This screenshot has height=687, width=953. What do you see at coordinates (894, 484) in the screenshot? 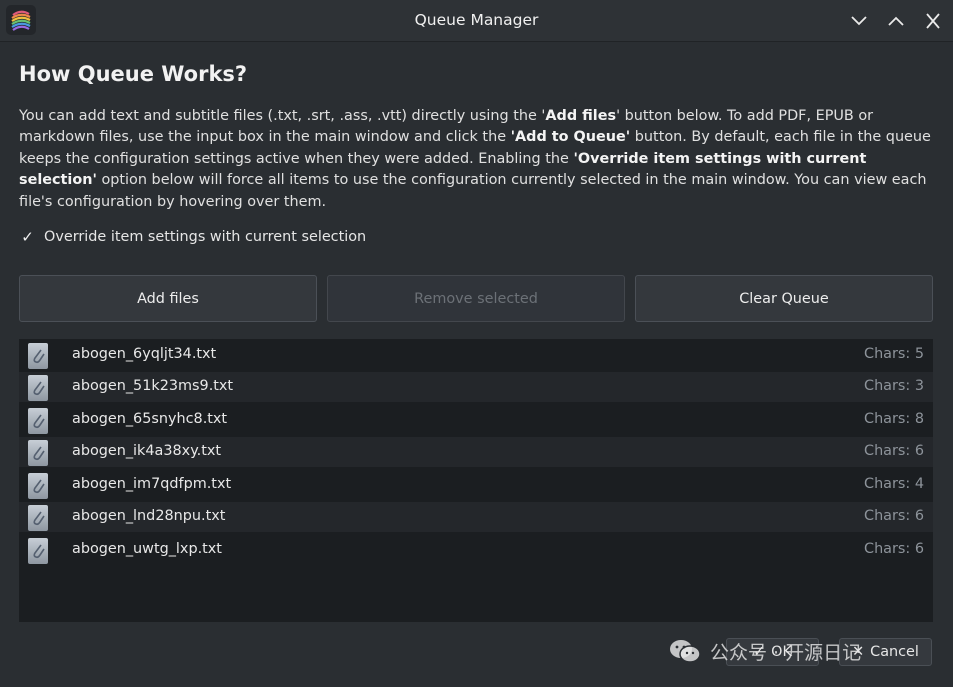
I see `char-count: Chars: 4` at bounding box center [894, 484].